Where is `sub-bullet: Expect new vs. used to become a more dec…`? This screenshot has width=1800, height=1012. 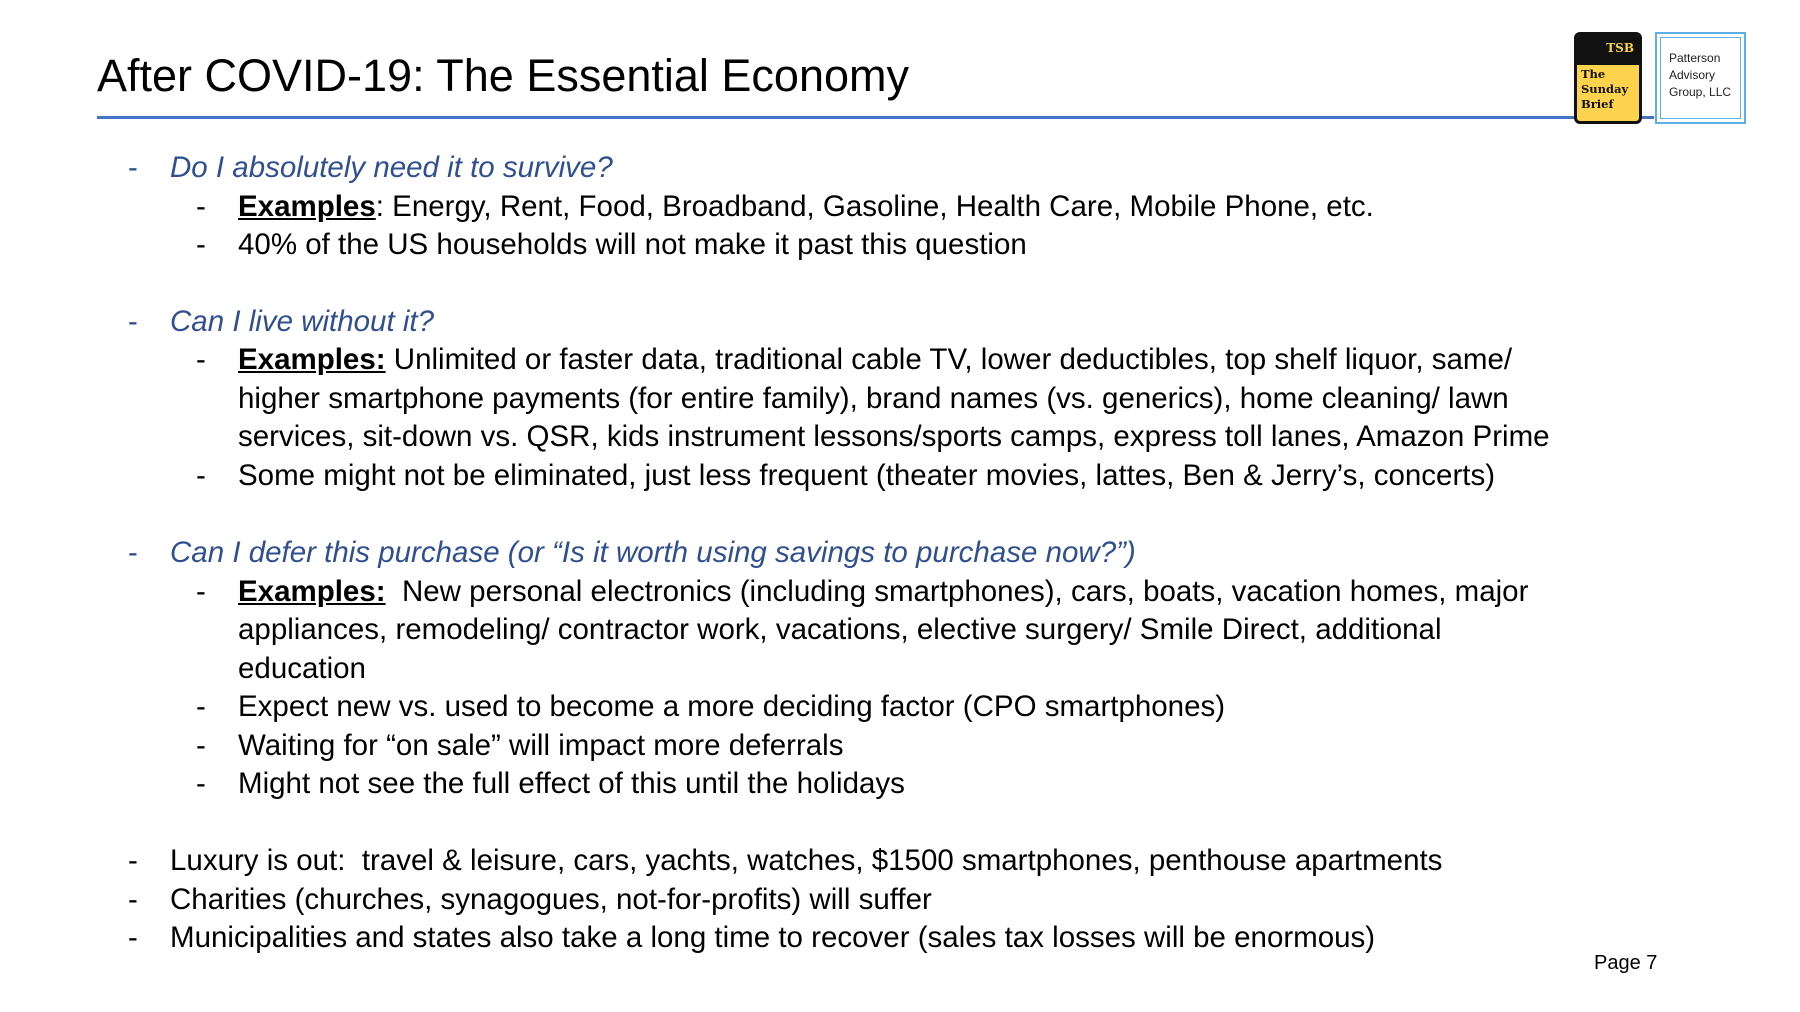 sub-bullet: Expect new vs. used to become a more dec… is located at coordinates (732, 706).